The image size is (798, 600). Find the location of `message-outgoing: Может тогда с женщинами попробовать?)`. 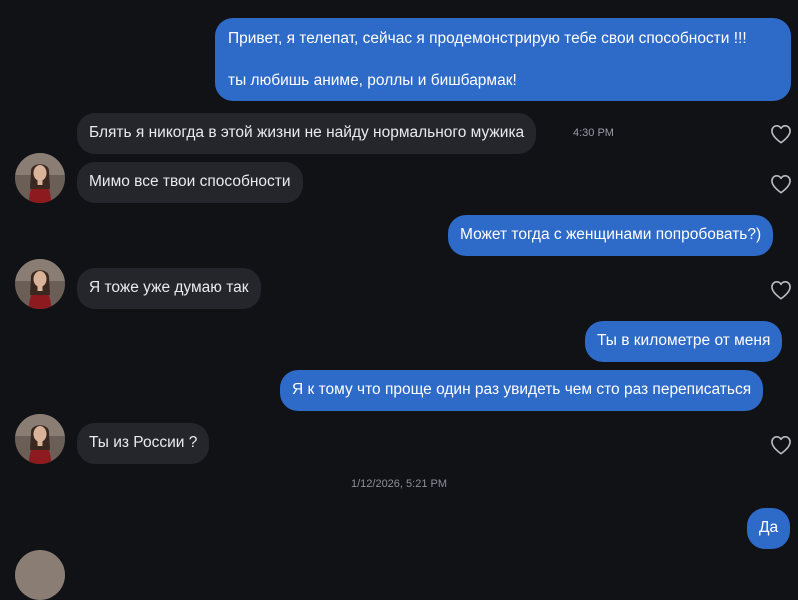

message-outgoing: Может тогда с женщинами попробовать?) is located at coordinates (611, 235).